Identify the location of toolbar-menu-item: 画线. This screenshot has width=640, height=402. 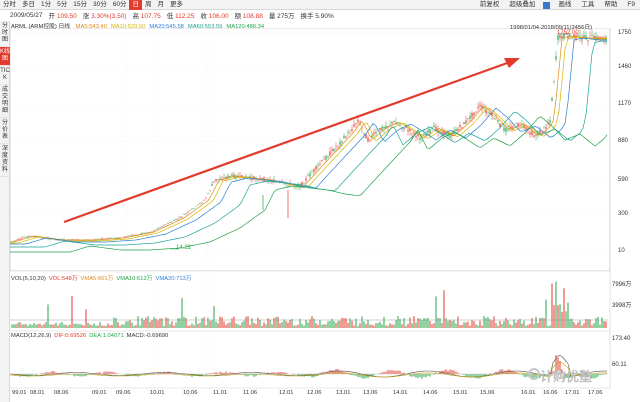
(564, 5).